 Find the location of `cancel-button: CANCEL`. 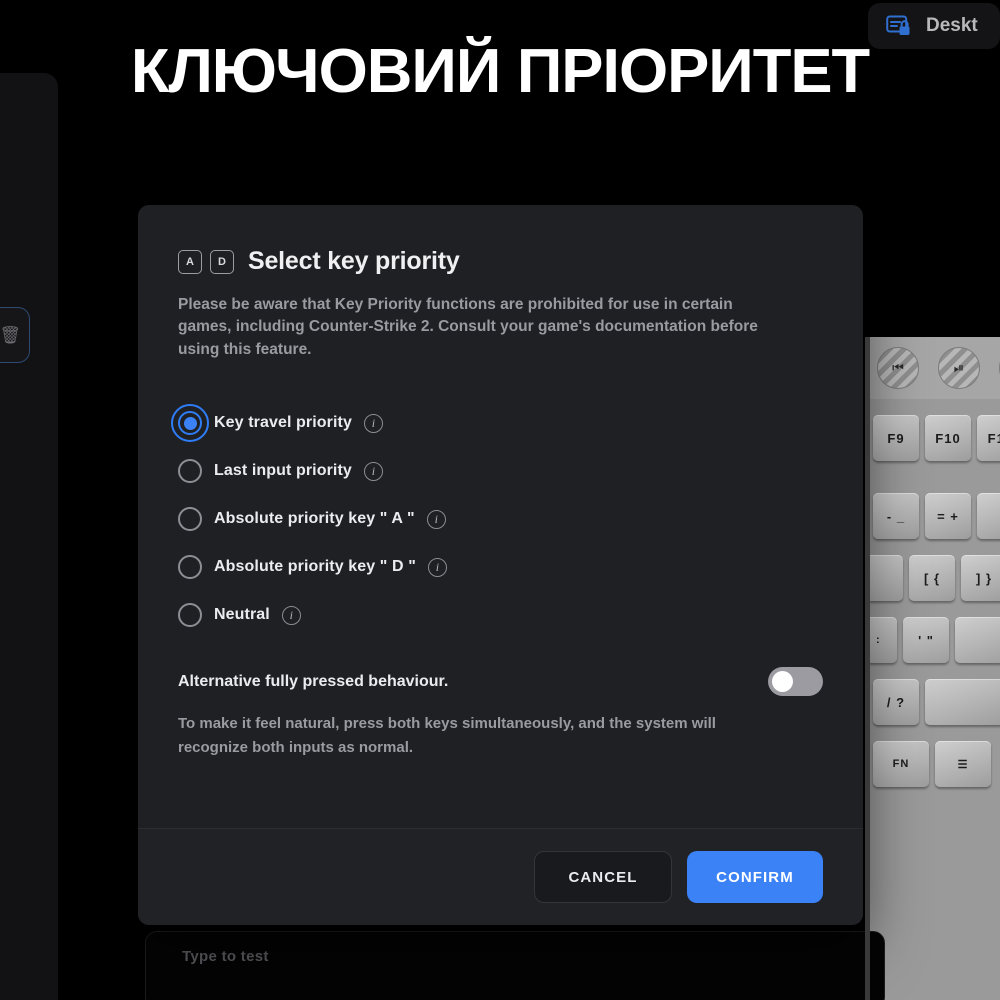

cancel-button: CANCEL is located at coordinates (603, 877).